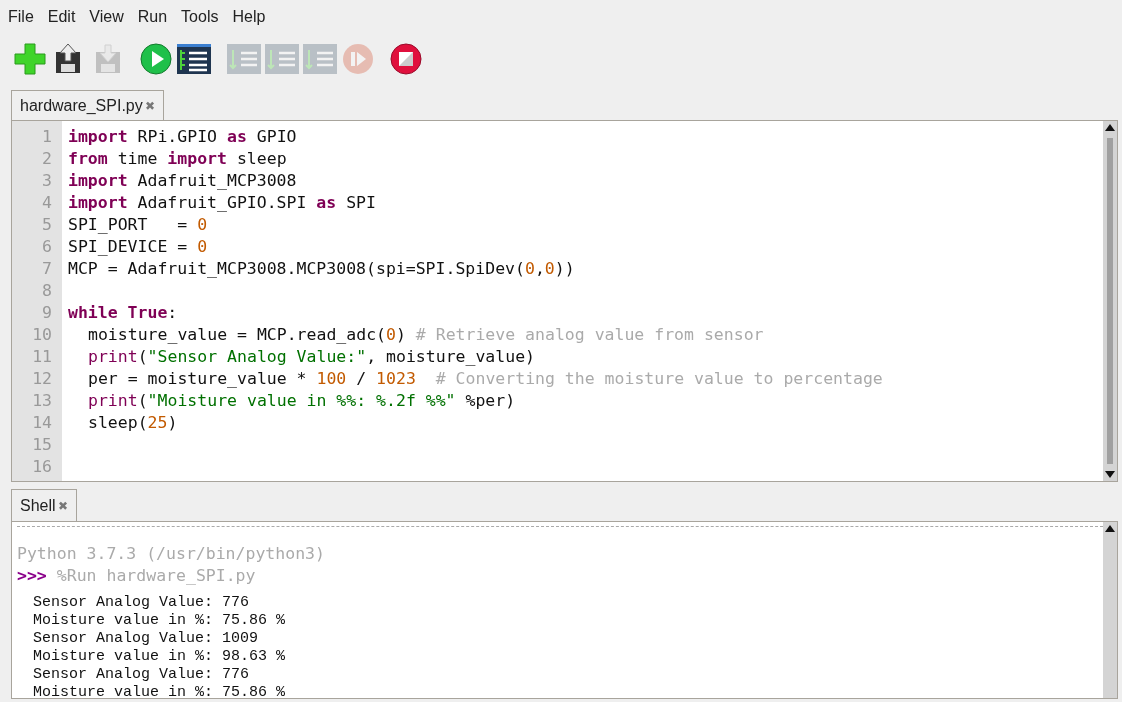 The width and height of the screenshot is (1122, 702). Describe the element at coordinates (47, 225) in the screenshot. I see `line-number: 5` at that location.